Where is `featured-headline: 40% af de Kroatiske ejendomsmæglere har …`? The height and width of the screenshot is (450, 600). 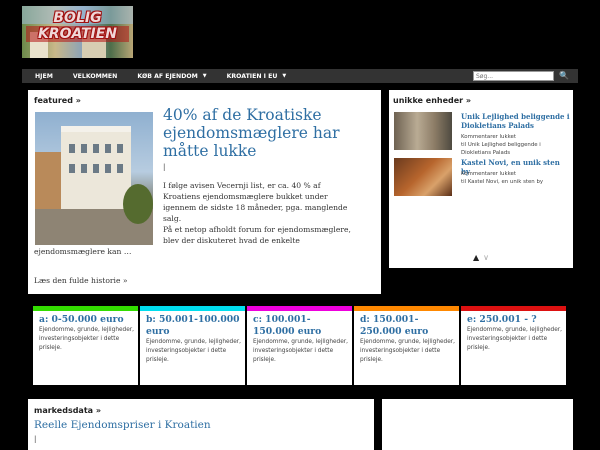 featured-headline: 40% af de Kroatiske ejendomsmæglere har … is located at coordinates (269, 133).